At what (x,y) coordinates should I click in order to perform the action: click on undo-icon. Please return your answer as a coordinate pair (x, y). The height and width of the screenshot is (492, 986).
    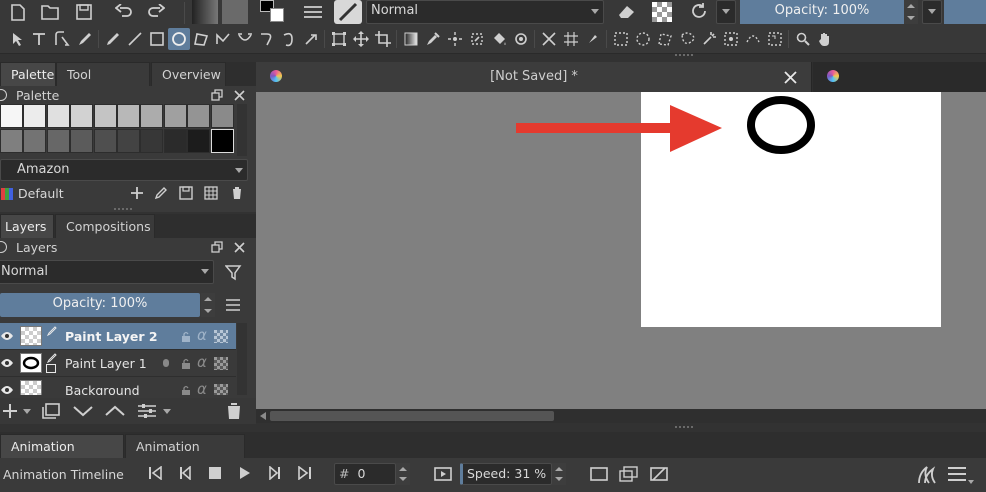
    Looking at the image, I should click on (124, 12).